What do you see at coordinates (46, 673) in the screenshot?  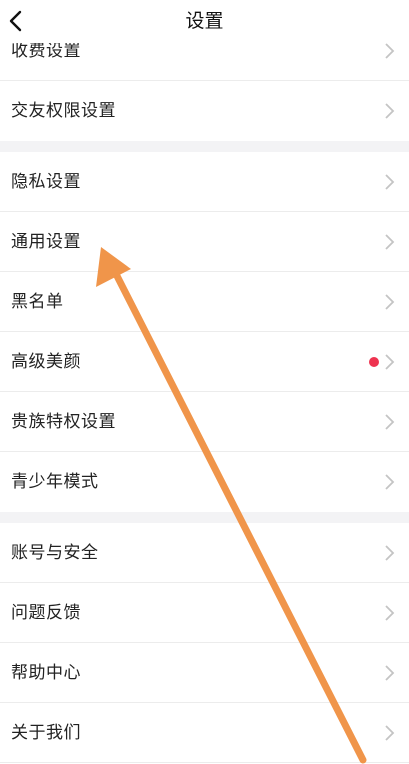 I see `settings-item-label: 帮助中心` at bounding box center [46, 673].